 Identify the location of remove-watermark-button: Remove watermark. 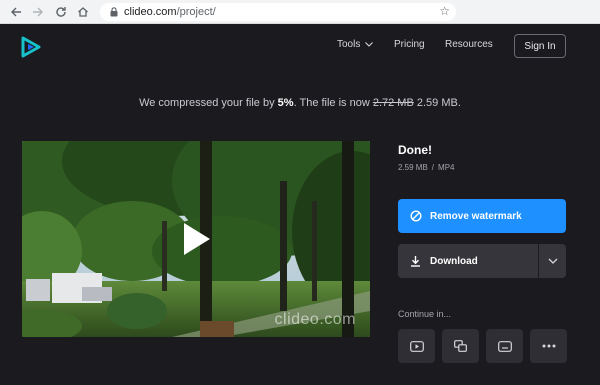
(482, 216).